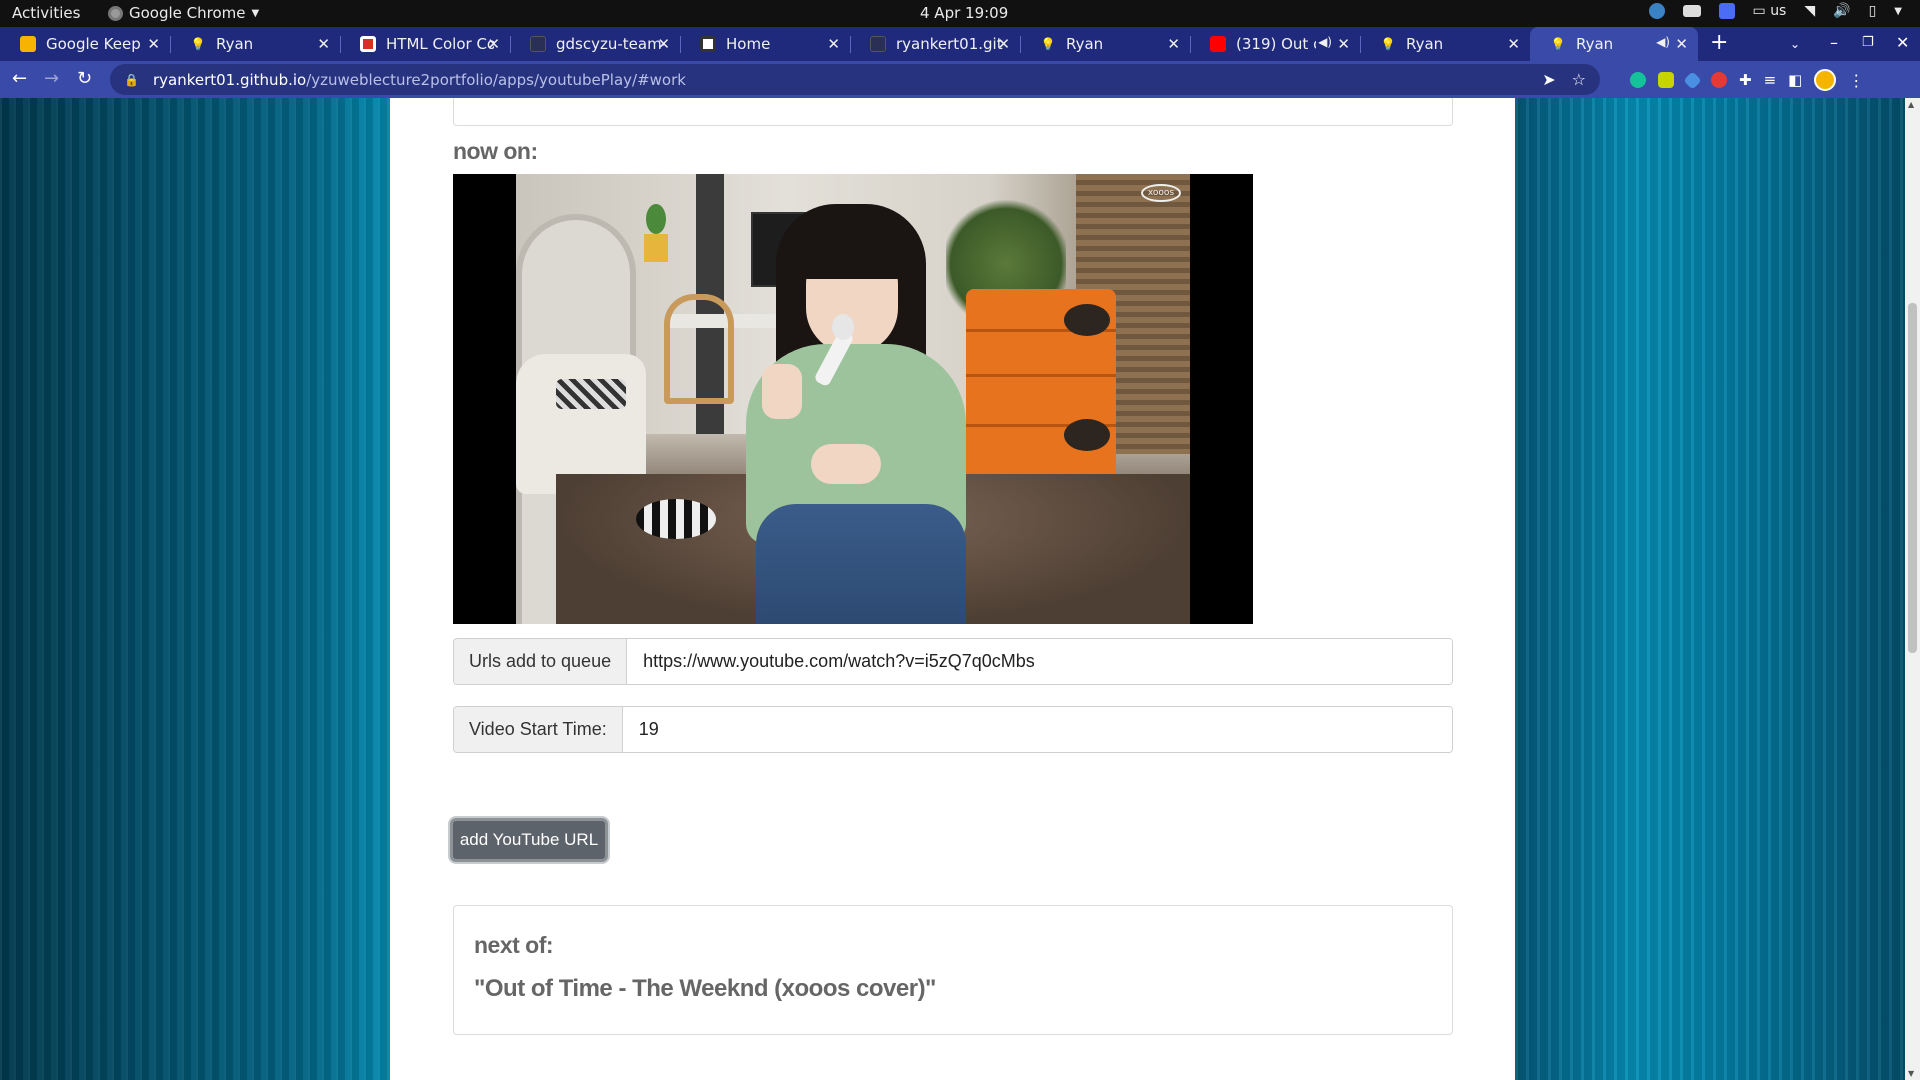 Image resolution: width=1920 pixels, height=1080 pixels. I want to click on queue-url-label: Urls add to queue, so click(541, 661).